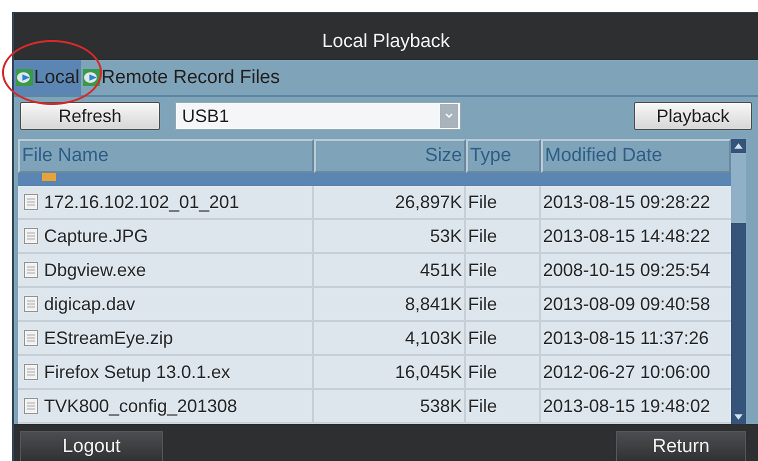 This screenshot has height=461, width=758. What do you see at coordinates (90, 116) in the screenshot?
I see `refresh-button: Refresh` at bounding box center [90, 116].